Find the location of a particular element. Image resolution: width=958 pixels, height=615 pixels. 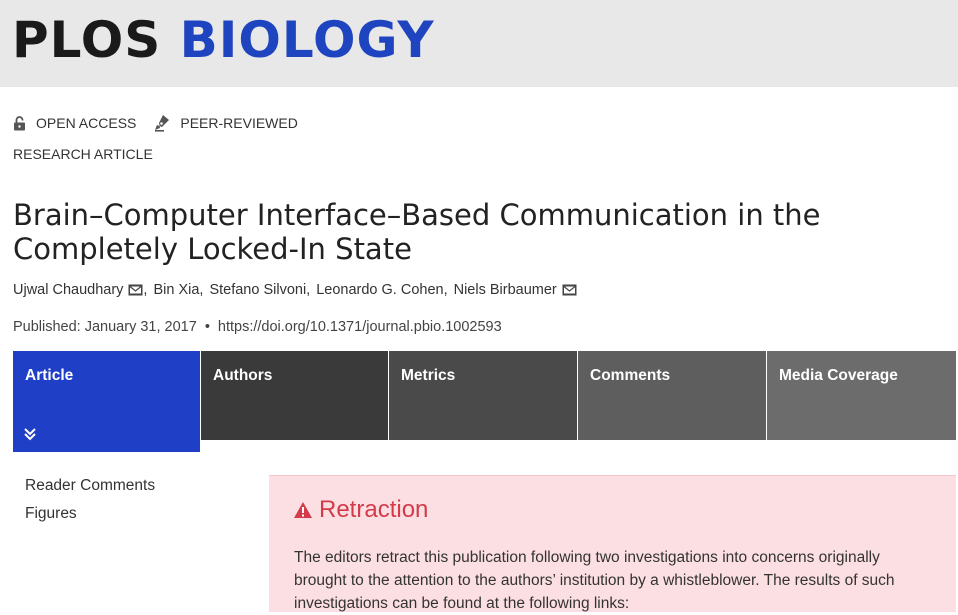

retraction-heading: Retraction is located at coordinates (360, 510).